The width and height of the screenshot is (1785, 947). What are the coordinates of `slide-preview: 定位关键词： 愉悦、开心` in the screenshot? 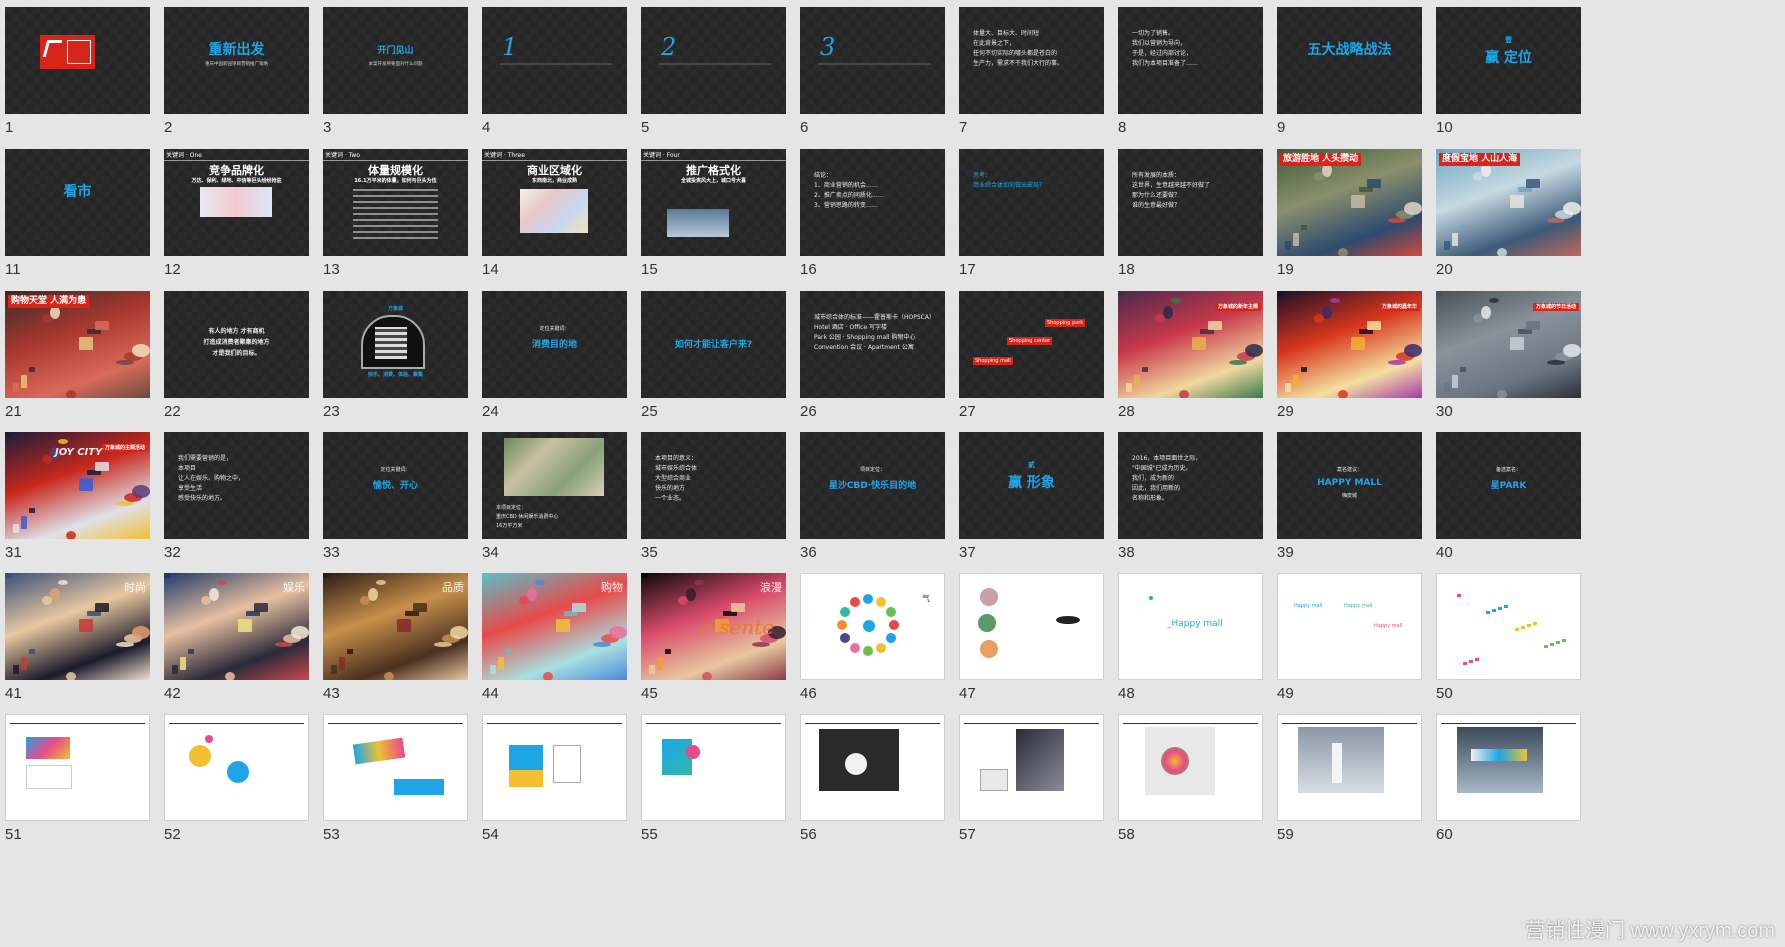 It's located at (395, 485).